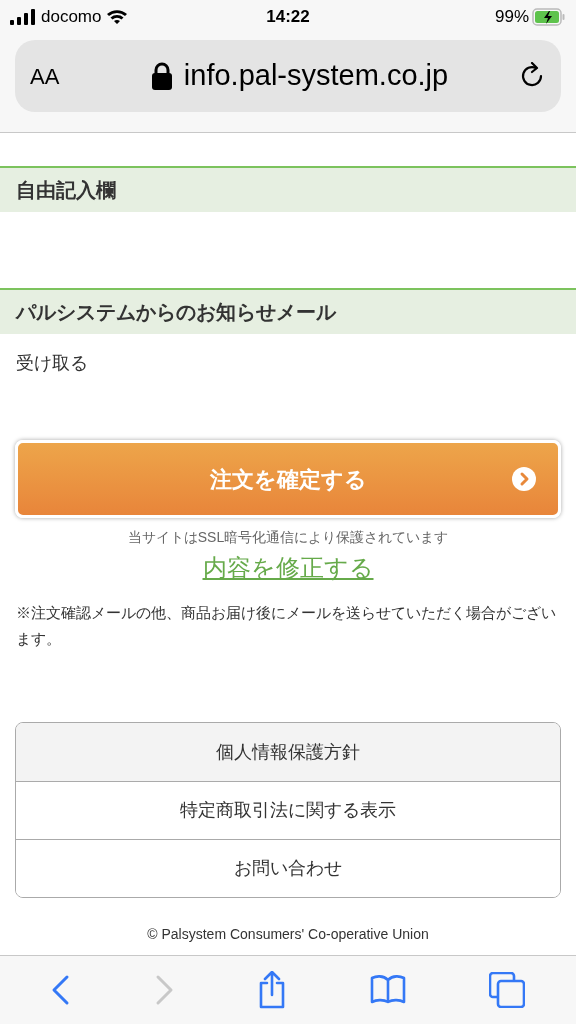 The width and height of the screenshot is (576, 1024). Describe the element at coordinates (288, 189) in the screenshot. I see `section-heading: 自由記入欄` at that location.